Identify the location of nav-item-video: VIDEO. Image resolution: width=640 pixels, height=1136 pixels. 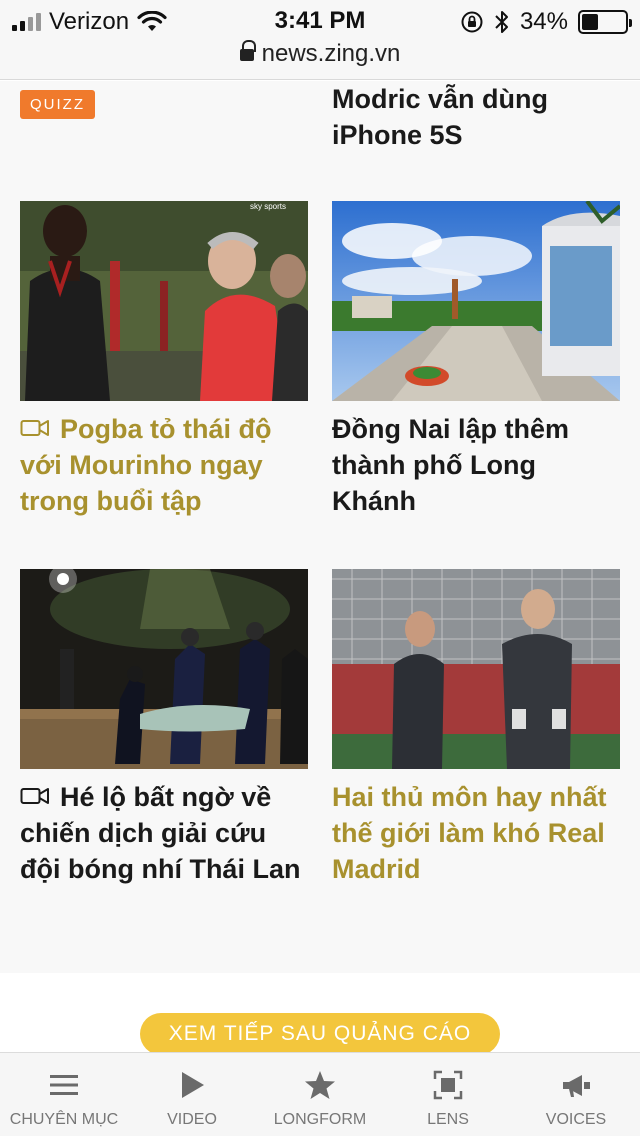
(192, 1094).